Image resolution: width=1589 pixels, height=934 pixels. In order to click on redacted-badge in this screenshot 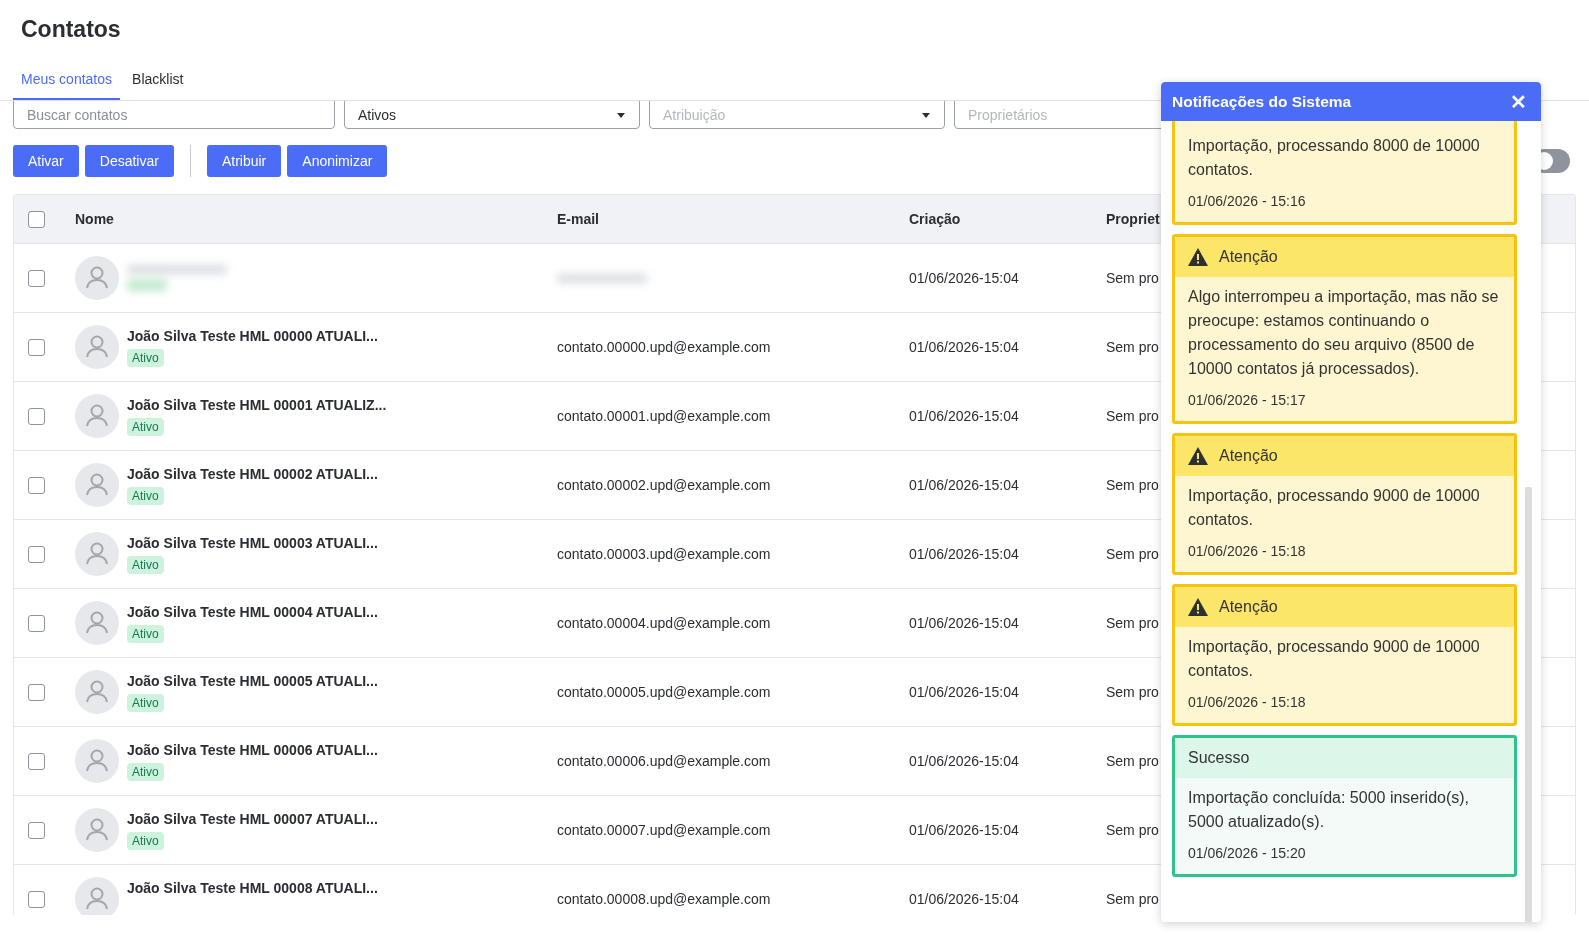, I will do `click(147, 285)`.